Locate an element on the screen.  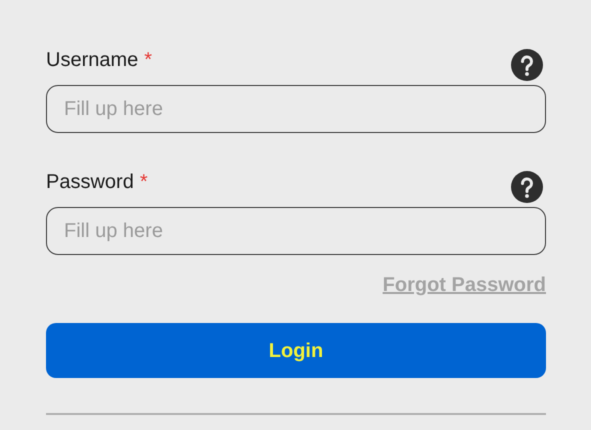
login-button: Login is located at coordinates (296, 350).